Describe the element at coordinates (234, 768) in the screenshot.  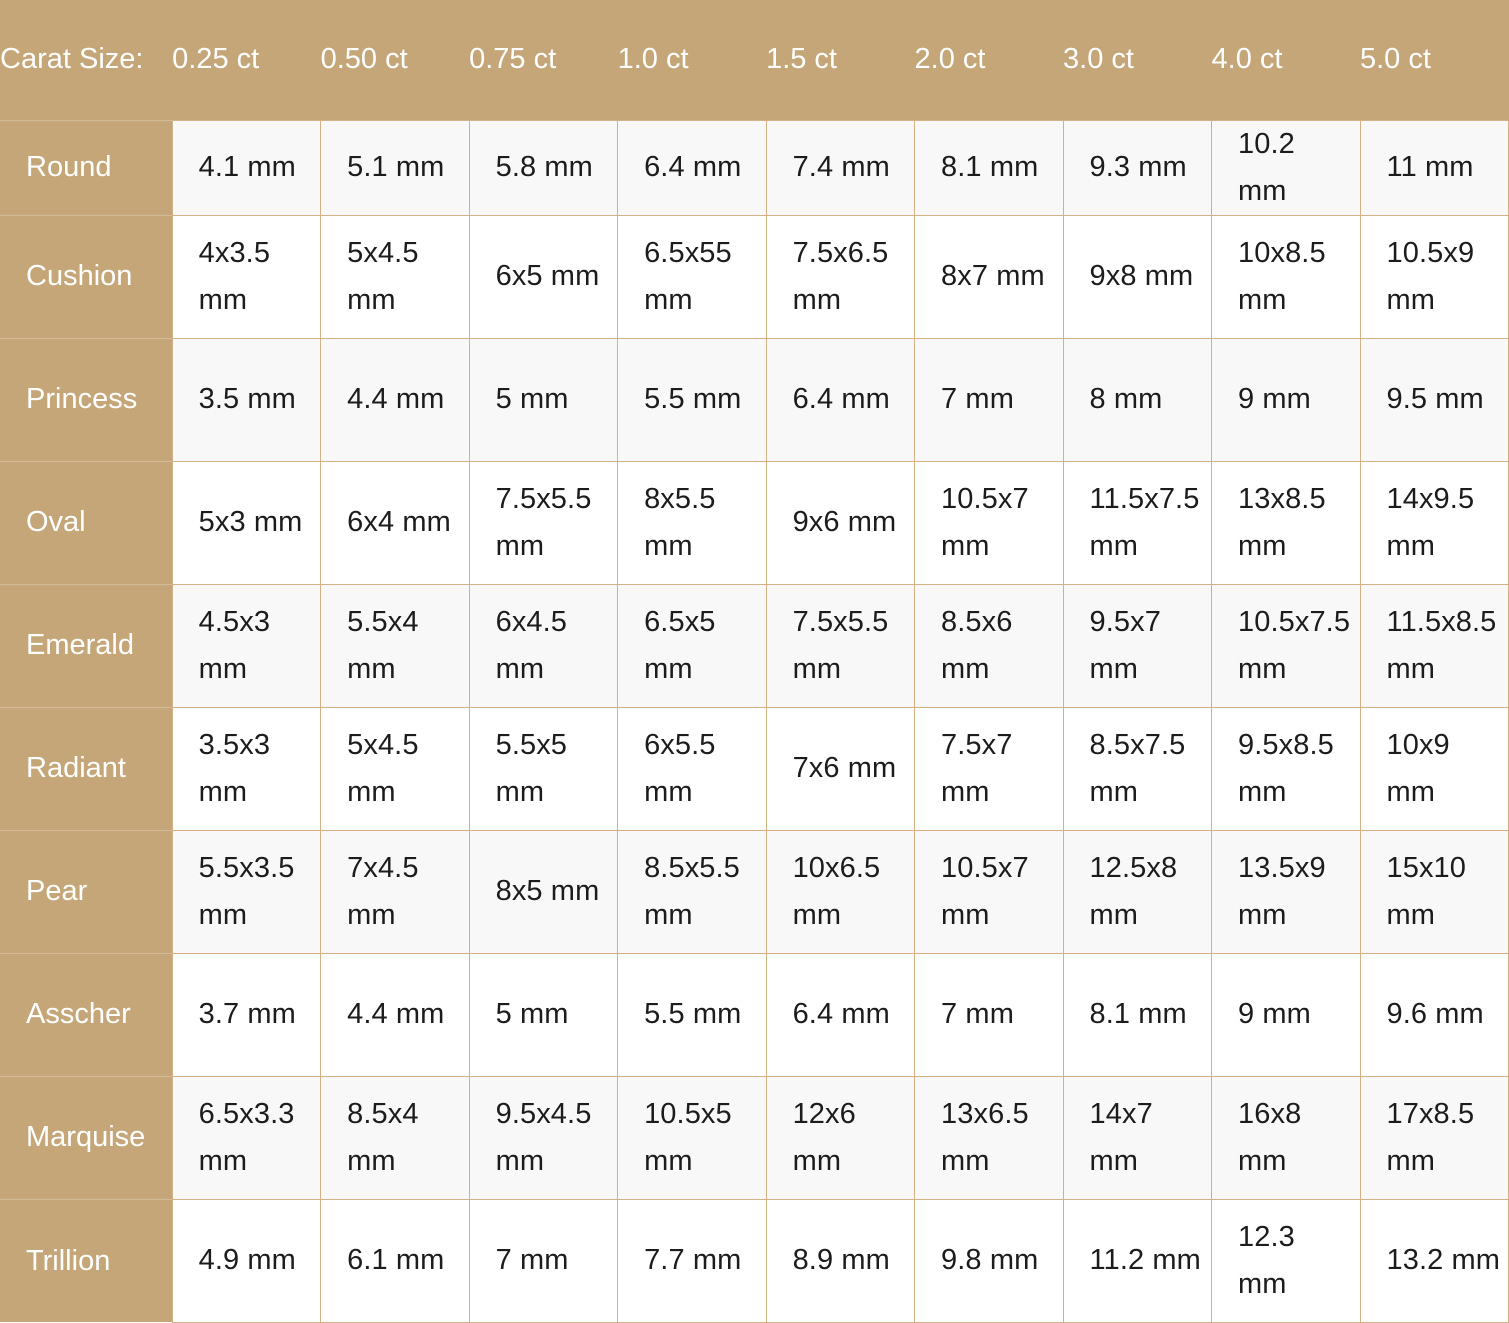
I see `cell-value: 3.5x3 mm` at that location.